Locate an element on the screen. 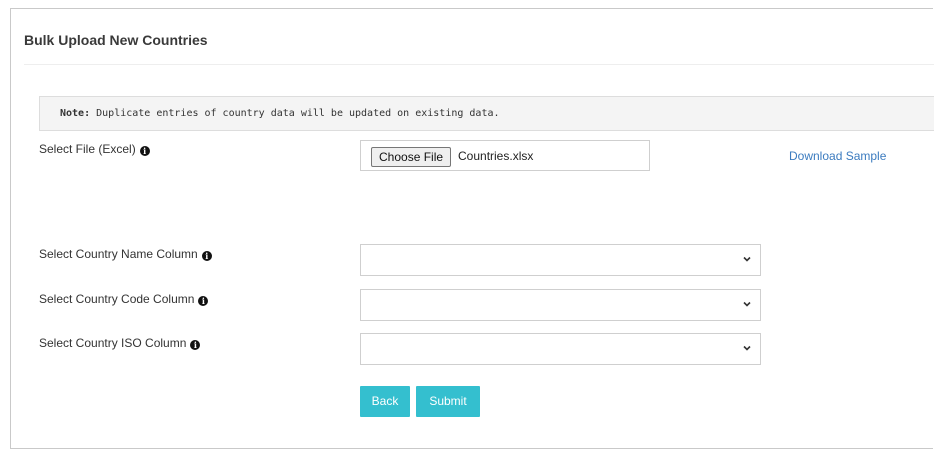  choose-file-button: Choose File is located at coordinates (411, 157).